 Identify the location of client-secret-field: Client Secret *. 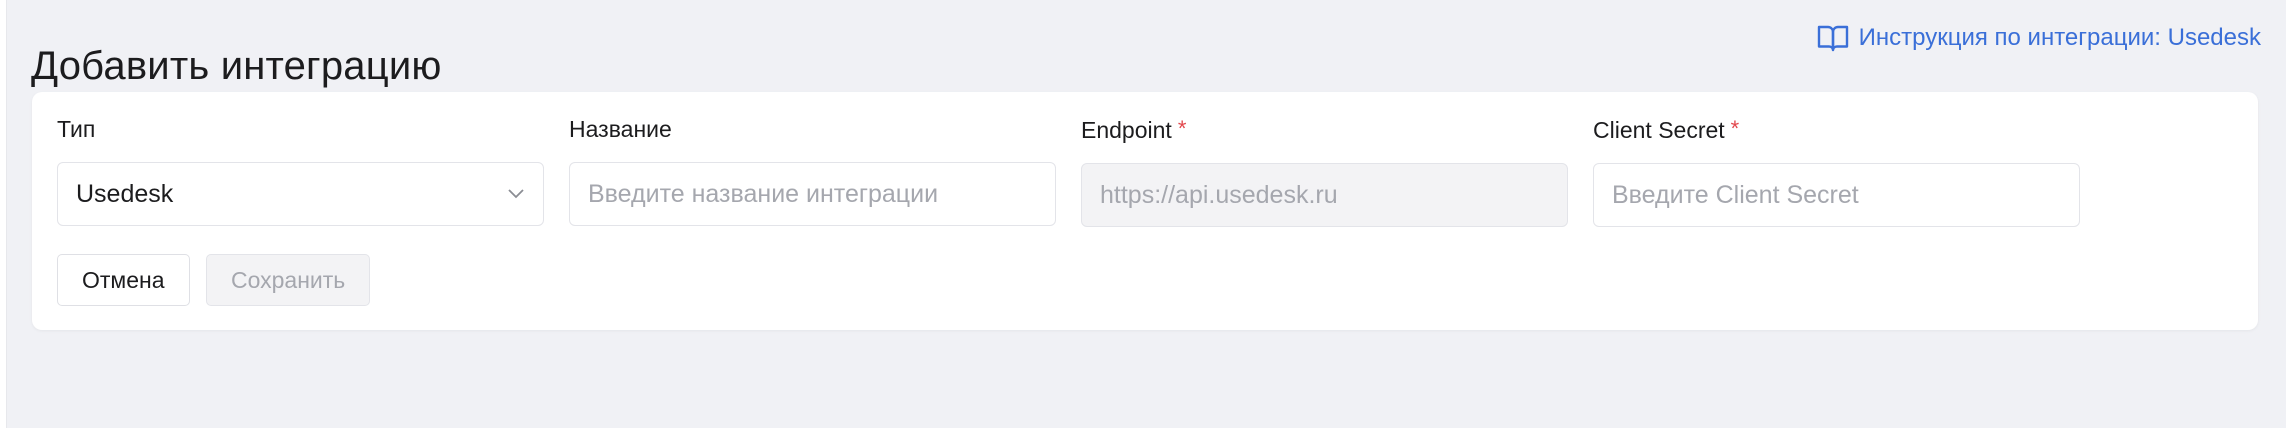
(1836, 168).